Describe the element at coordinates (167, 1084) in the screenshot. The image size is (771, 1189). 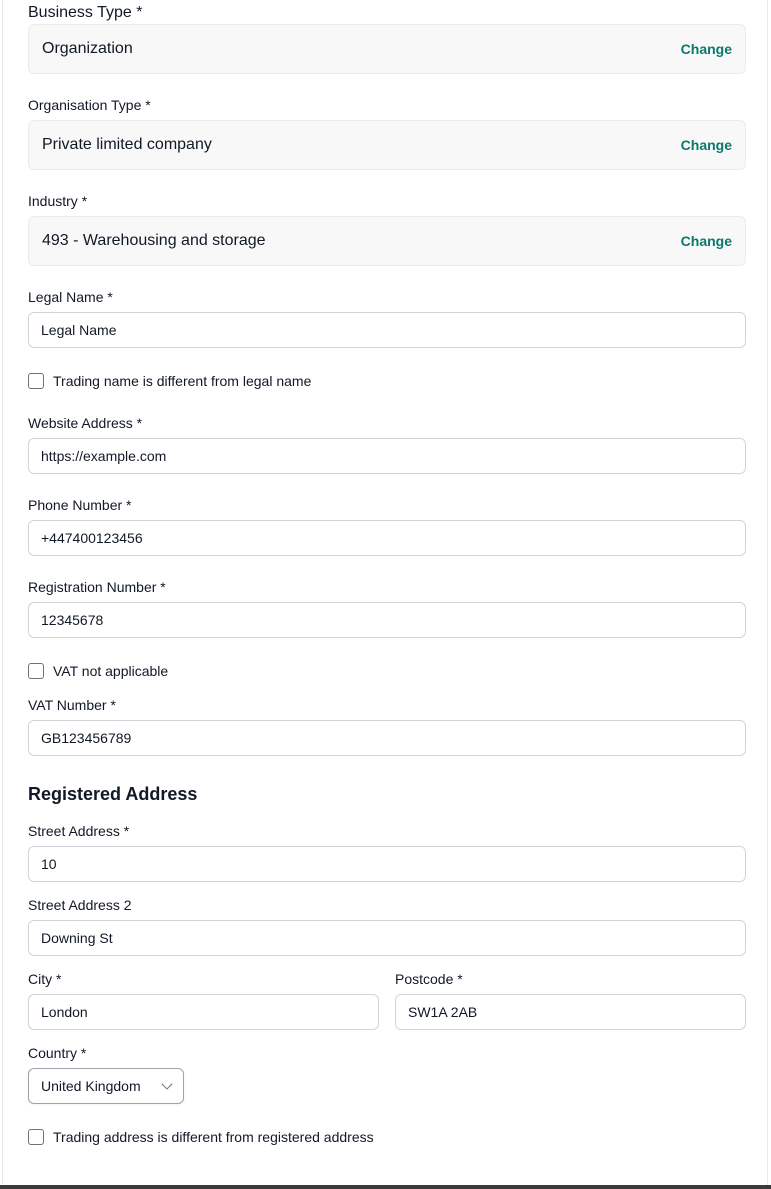
I see `chevron-down-icon` at that location.